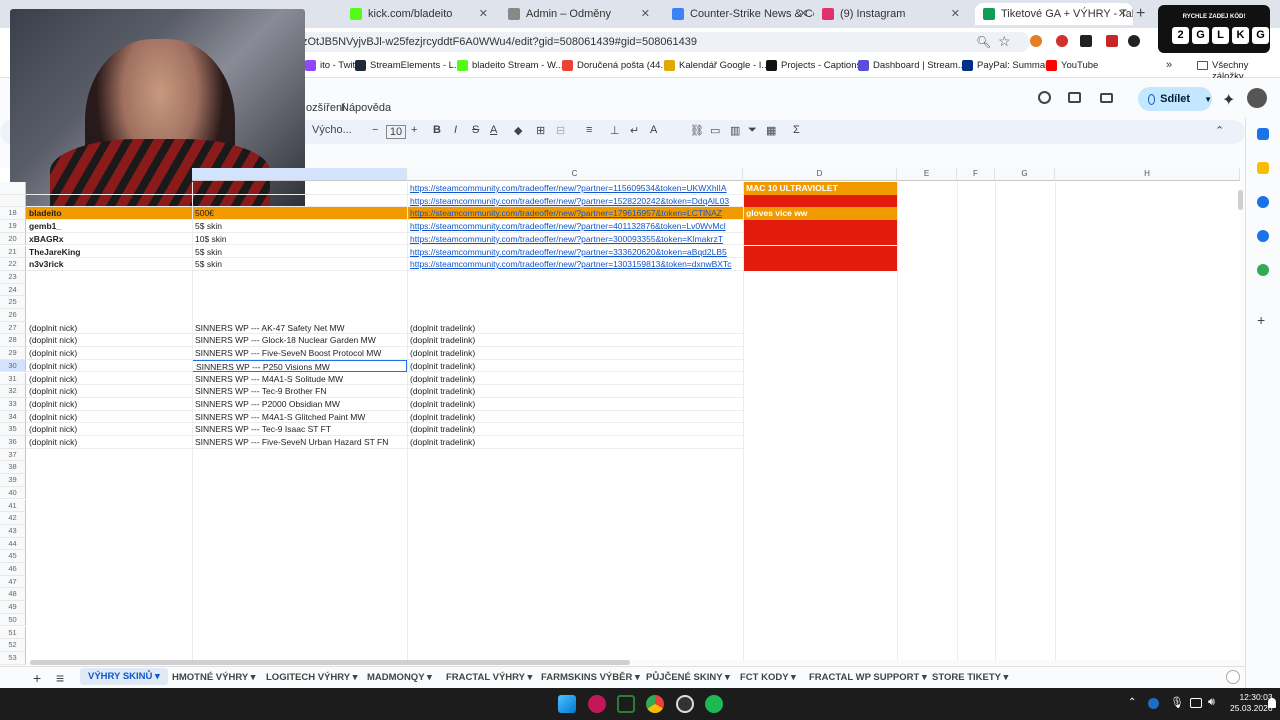 Image resolution: width=1280 pixels, height=720 pixels. Describe the element at coordinates (325, 108) in the screenshot. I see `menu-extensions: ozšíření` at that location.